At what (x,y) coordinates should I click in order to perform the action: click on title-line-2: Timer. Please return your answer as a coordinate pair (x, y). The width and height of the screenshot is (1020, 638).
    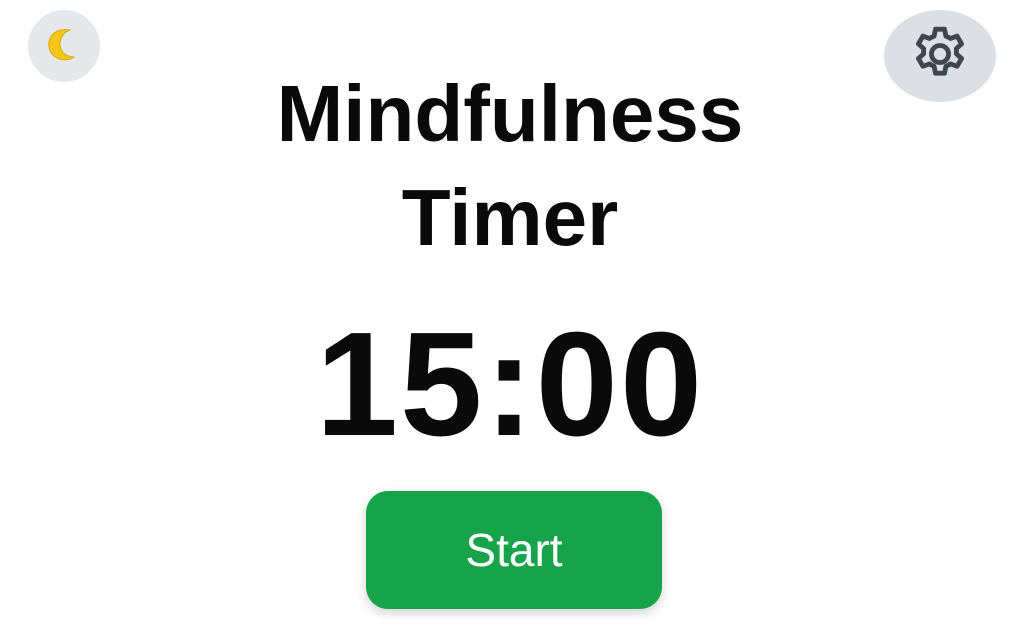
    Looking at the image, I should click on (510, 217).